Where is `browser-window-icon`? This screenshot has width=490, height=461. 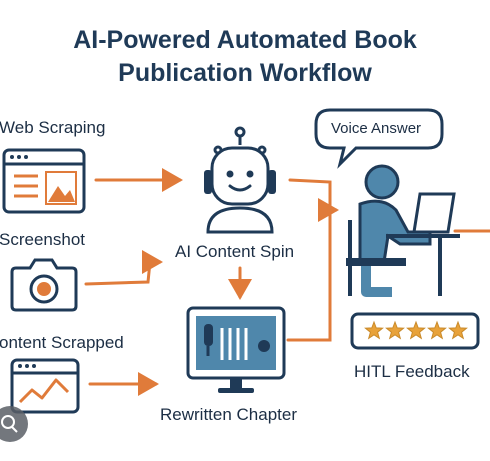 browser-window-icon is located at coordinates (44, 181).